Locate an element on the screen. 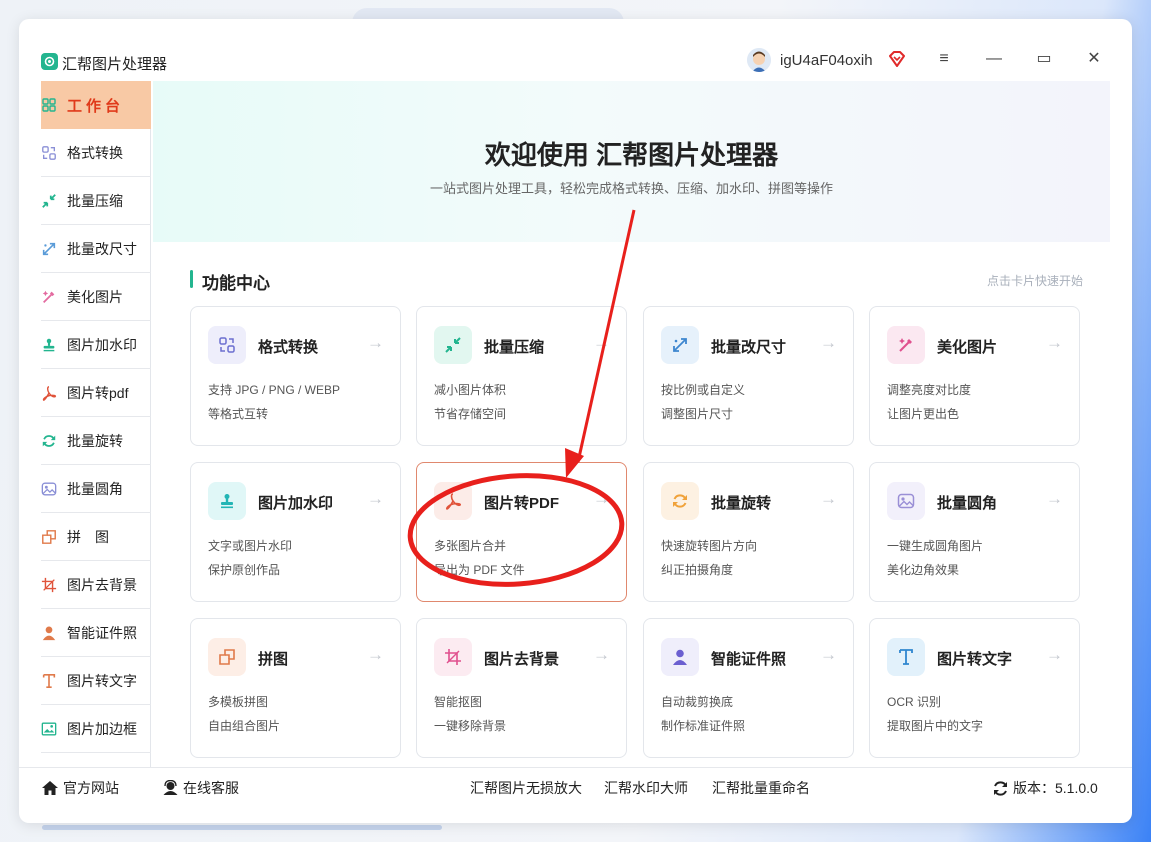  rotate-icon is located at coordinates (49, 441).